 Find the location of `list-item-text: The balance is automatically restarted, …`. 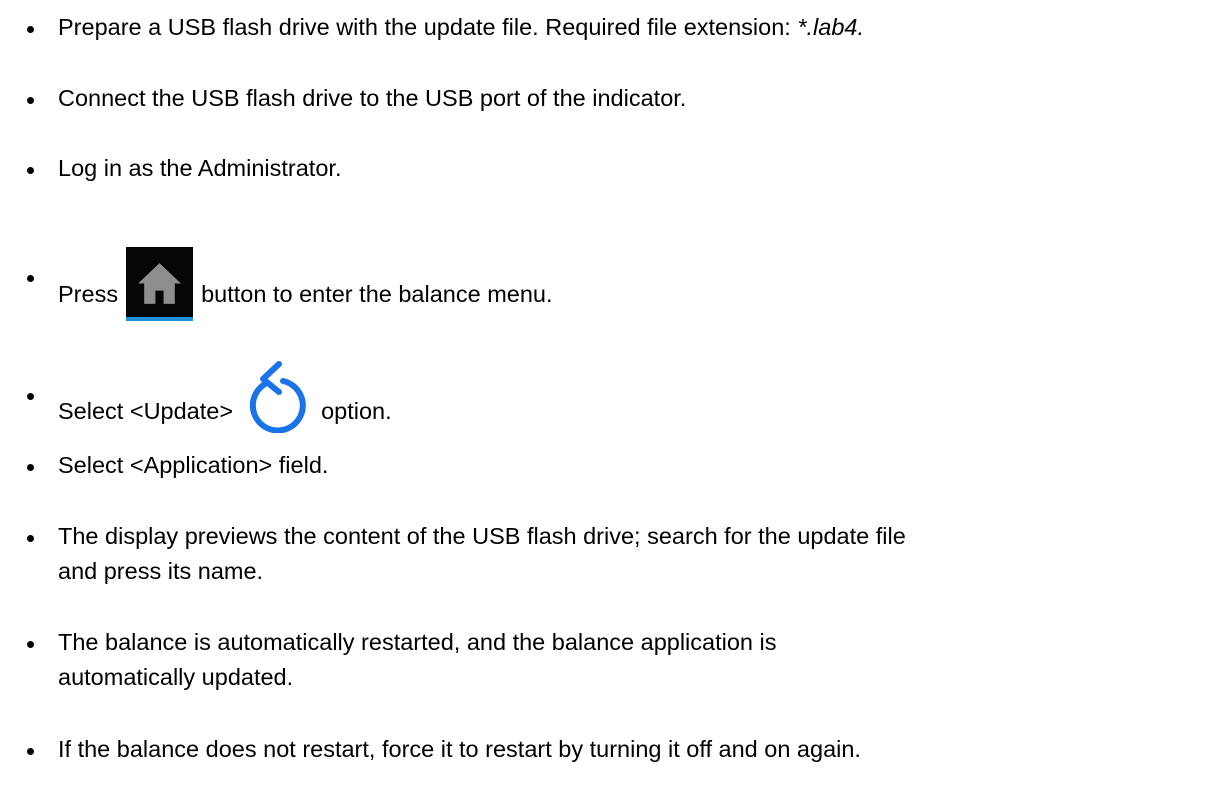

list-item-text: The balance is automatically restarted, … is located at coordinates (417, 660).